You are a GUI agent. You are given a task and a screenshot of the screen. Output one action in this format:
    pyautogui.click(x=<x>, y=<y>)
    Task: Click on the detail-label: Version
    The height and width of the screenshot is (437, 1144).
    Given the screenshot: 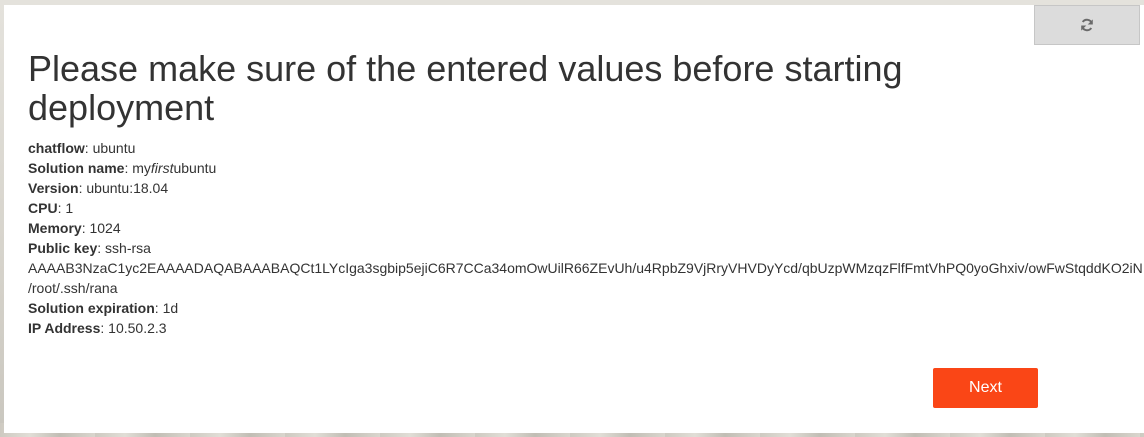 What is the action you would take?
    pyautogui.click(x=53, y=188)
    